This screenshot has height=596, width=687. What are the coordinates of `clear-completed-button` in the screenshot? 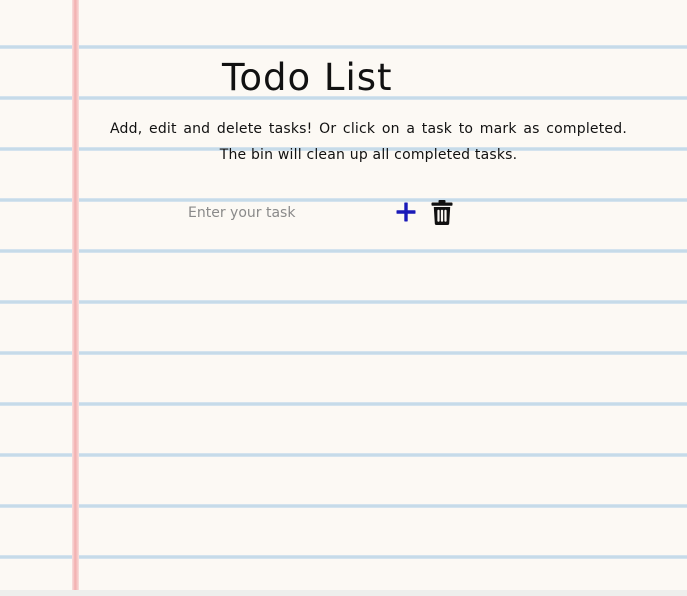 It's located at (442, 212).